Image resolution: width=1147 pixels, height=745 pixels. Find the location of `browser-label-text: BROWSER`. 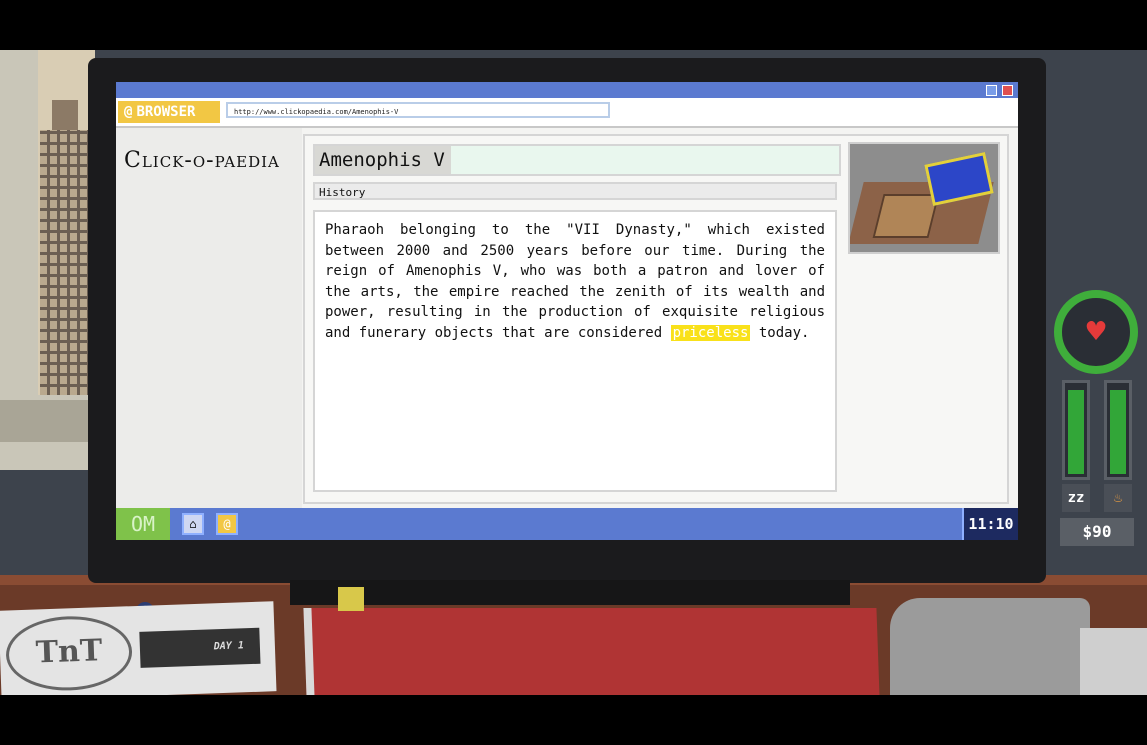

browser-label-text: BROWSER is located at coordinates (166, 112).